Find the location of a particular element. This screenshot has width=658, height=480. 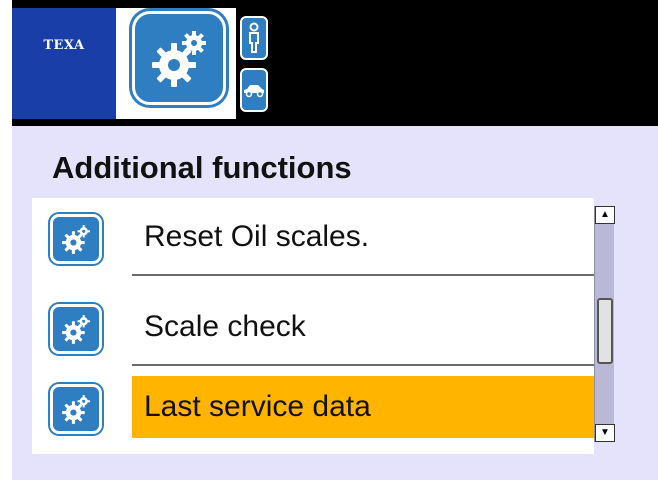

scrollbar: ▲ ▼ is located at coordinates (604, 324).